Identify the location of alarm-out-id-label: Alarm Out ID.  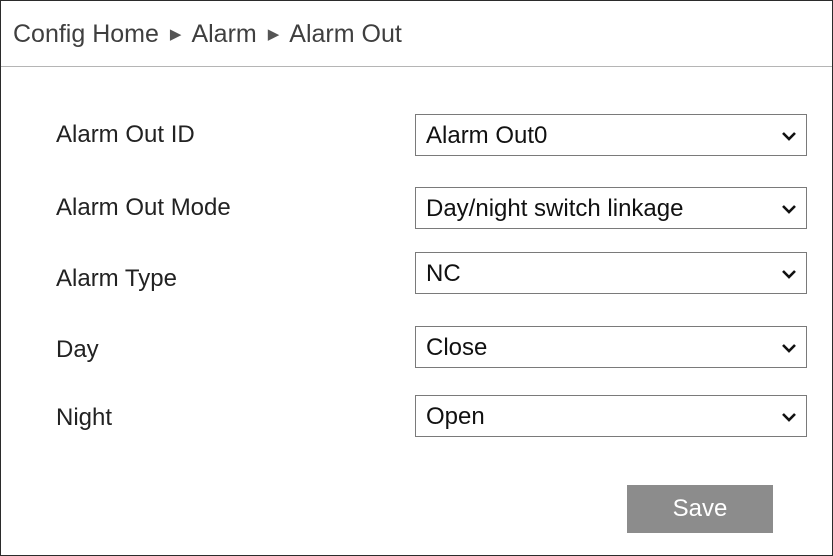
(125, 134).